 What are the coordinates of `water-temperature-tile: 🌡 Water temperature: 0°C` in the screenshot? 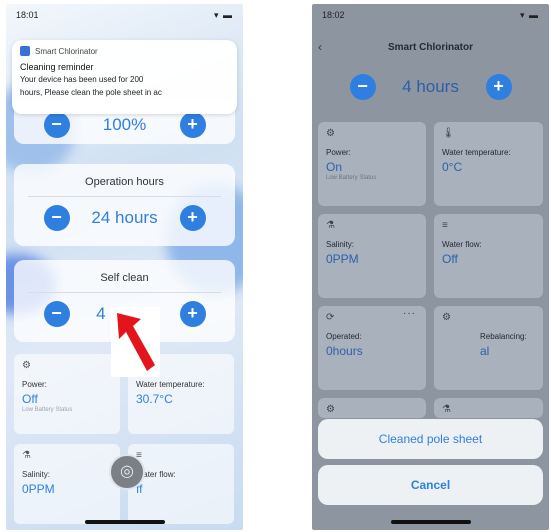 It's located at (488, 164).